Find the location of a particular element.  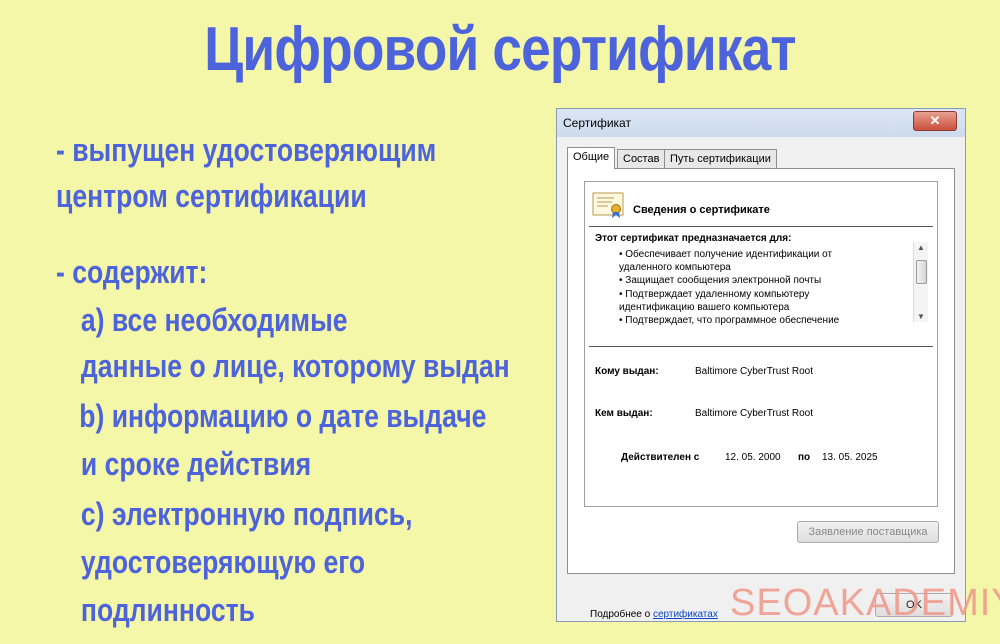

validity-from-label: Действителен с is located at coordinates (660, 457).